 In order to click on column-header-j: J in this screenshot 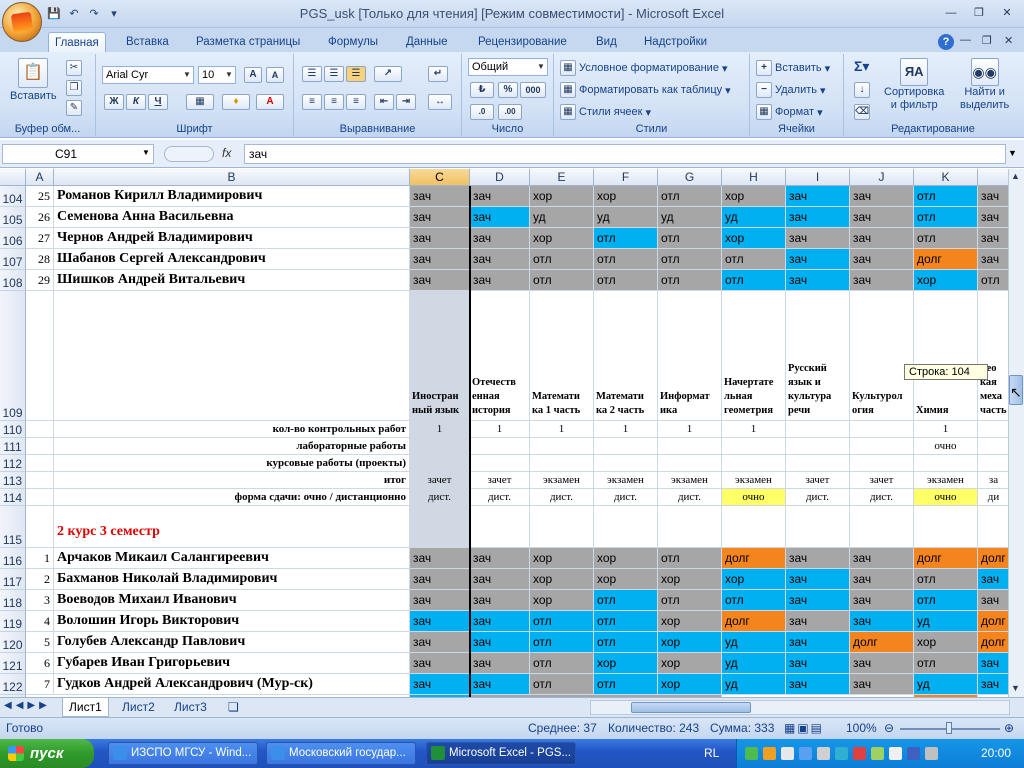, I will do `click(882, 177)`.